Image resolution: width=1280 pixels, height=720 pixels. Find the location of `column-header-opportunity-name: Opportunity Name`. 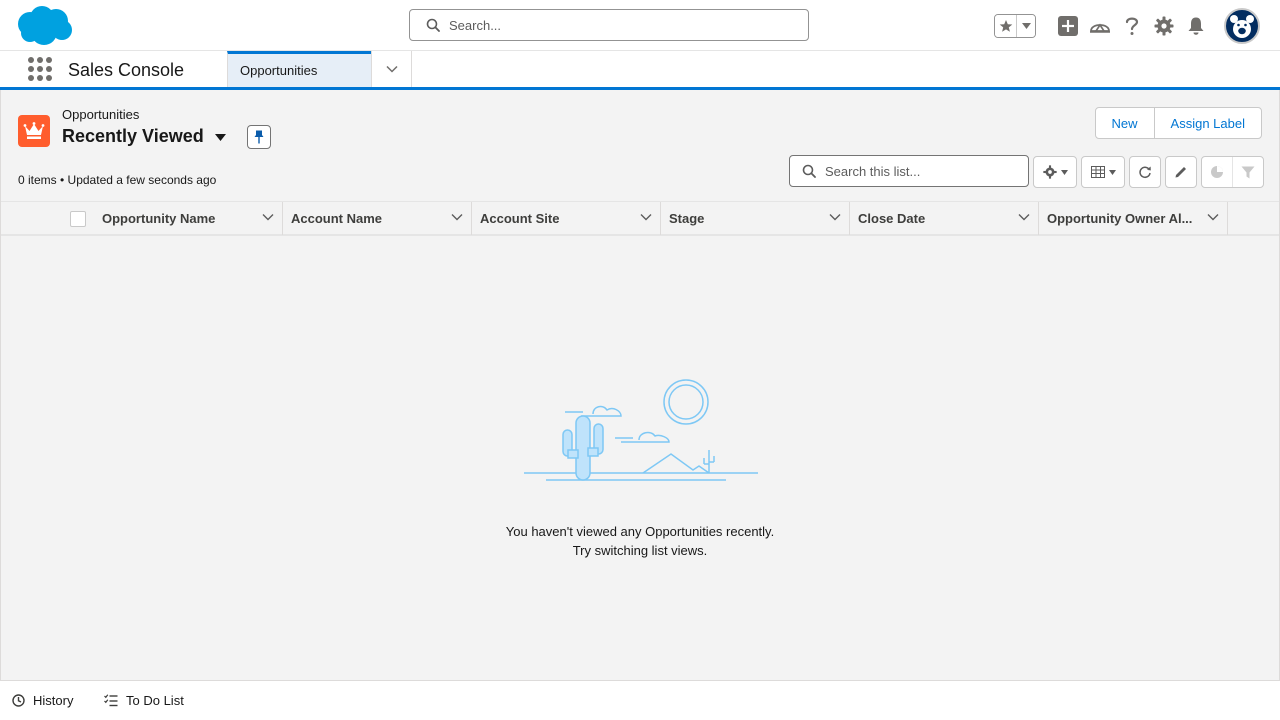

column-header-opportunity-name: Opportunity Name is located at coordinates (188, 218).